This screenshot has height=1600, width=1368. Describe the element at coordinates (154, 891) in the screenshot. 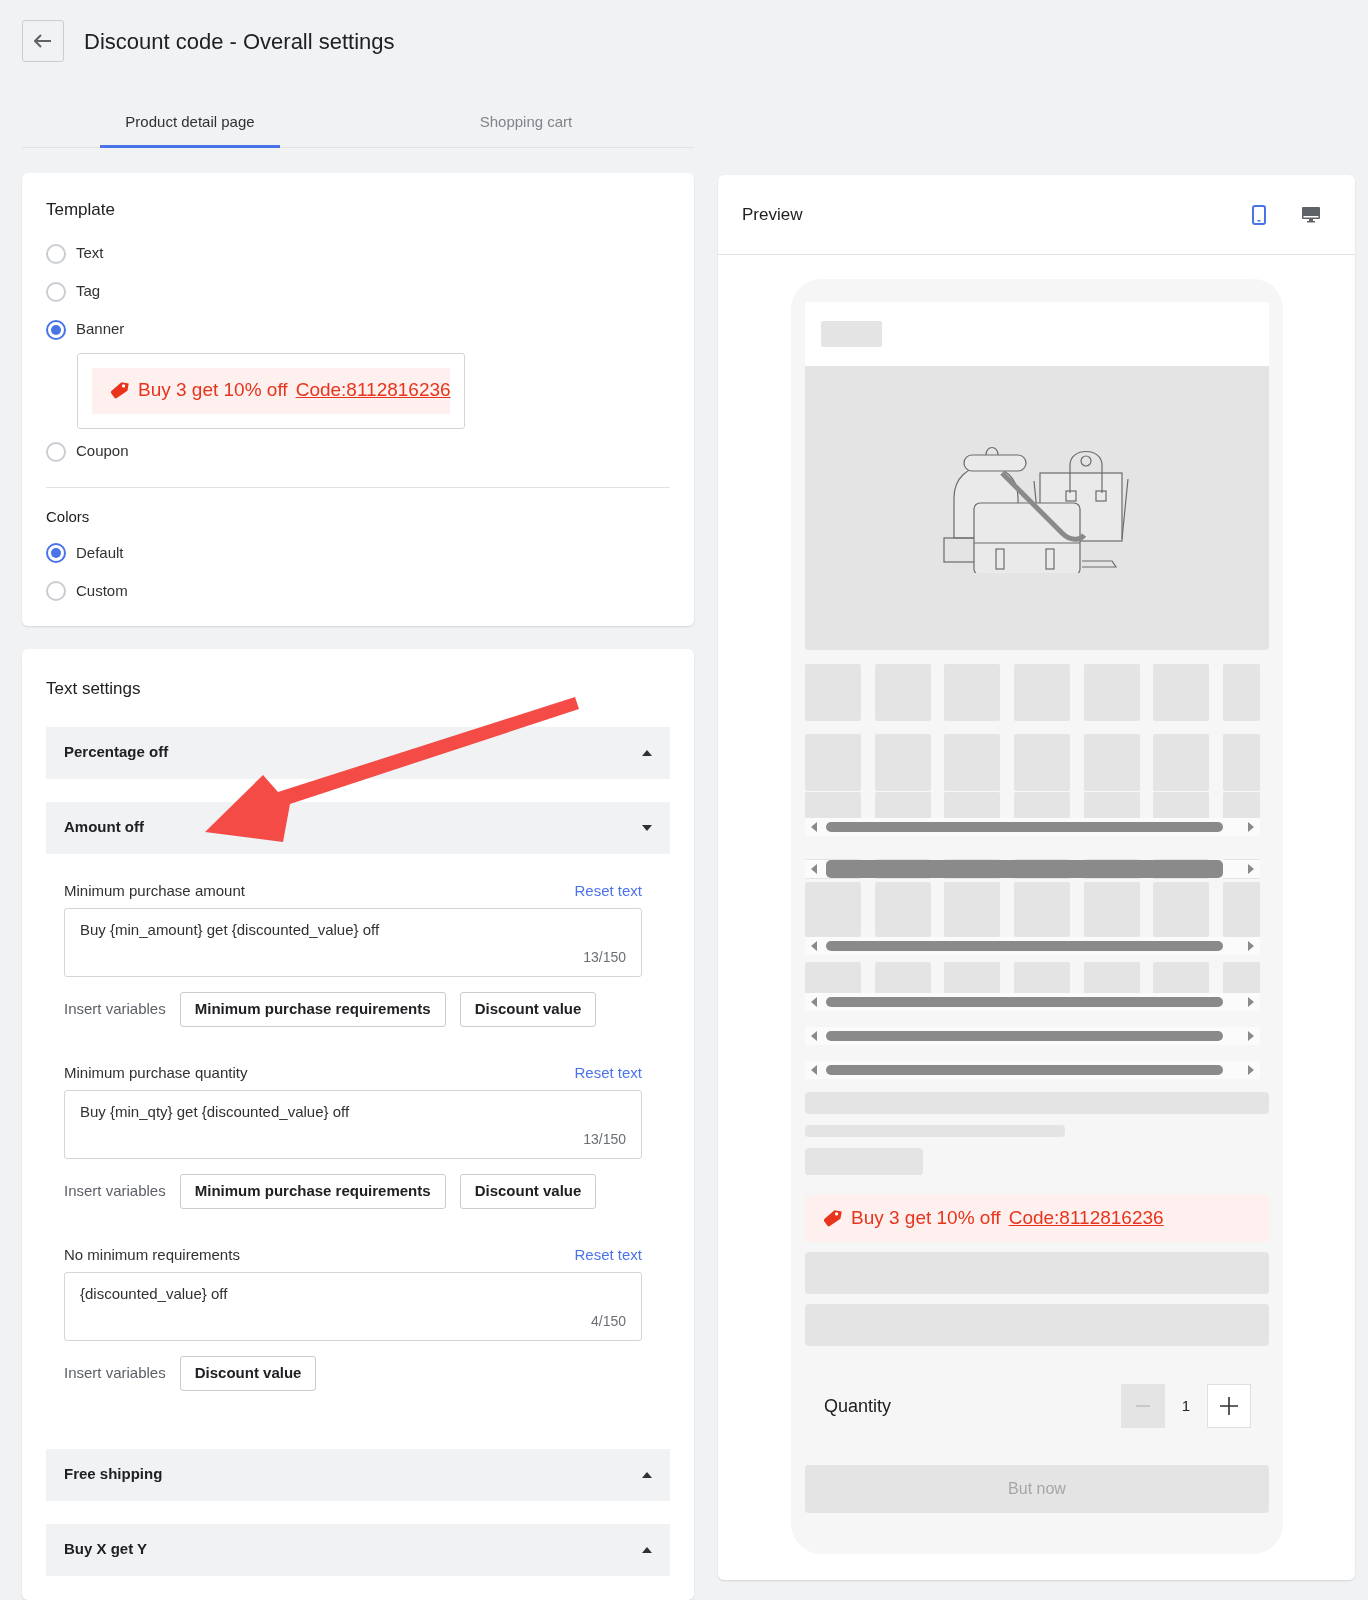

I see `field-label: Minimum purchase amount` at that location.